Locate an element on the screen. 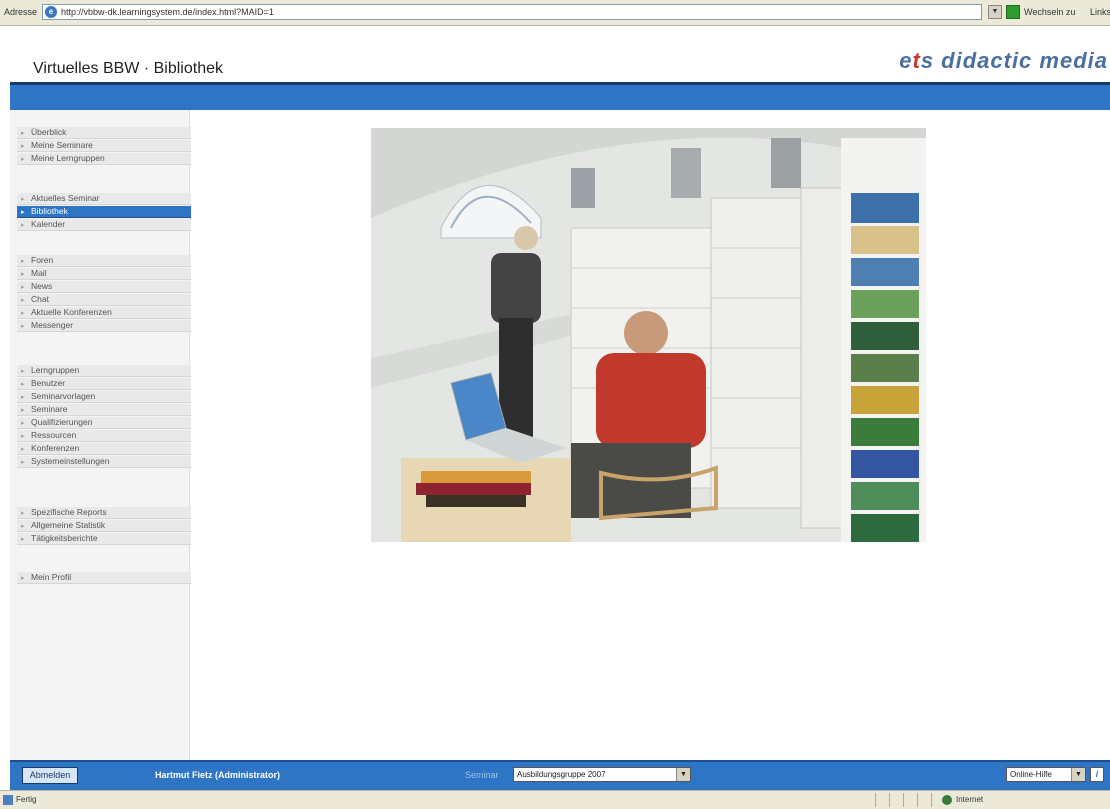  sidebar-item-messenger: ▸ Messenger is located at coordinates (104, 326).